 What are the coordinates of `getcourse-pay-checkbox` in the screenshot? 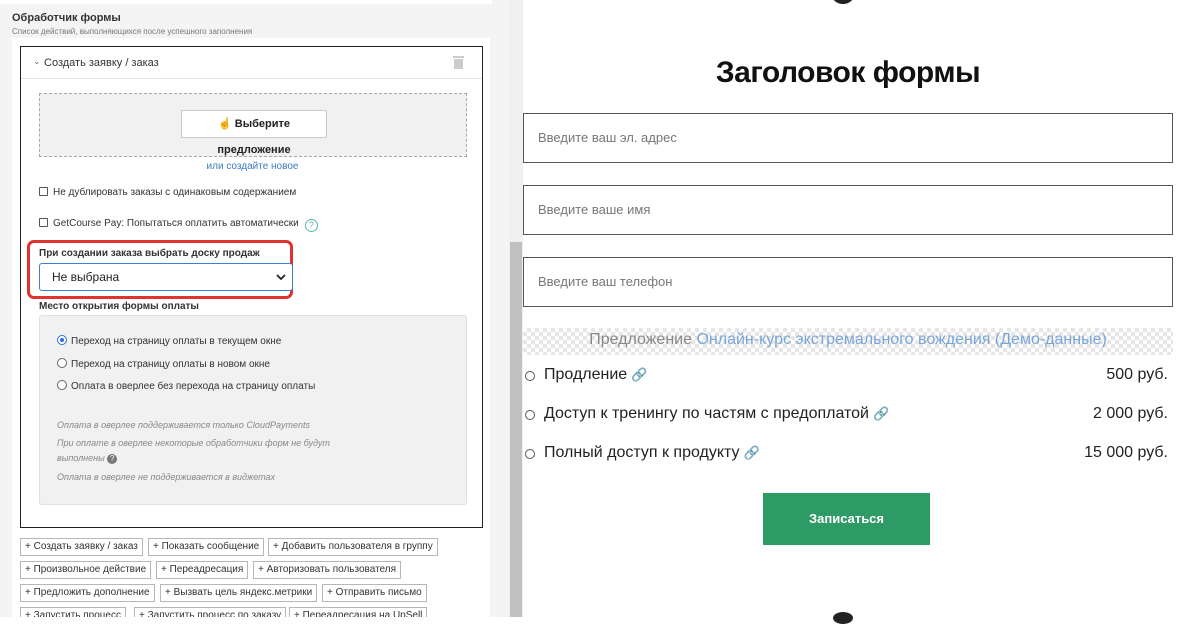 It's located at (43, 222).